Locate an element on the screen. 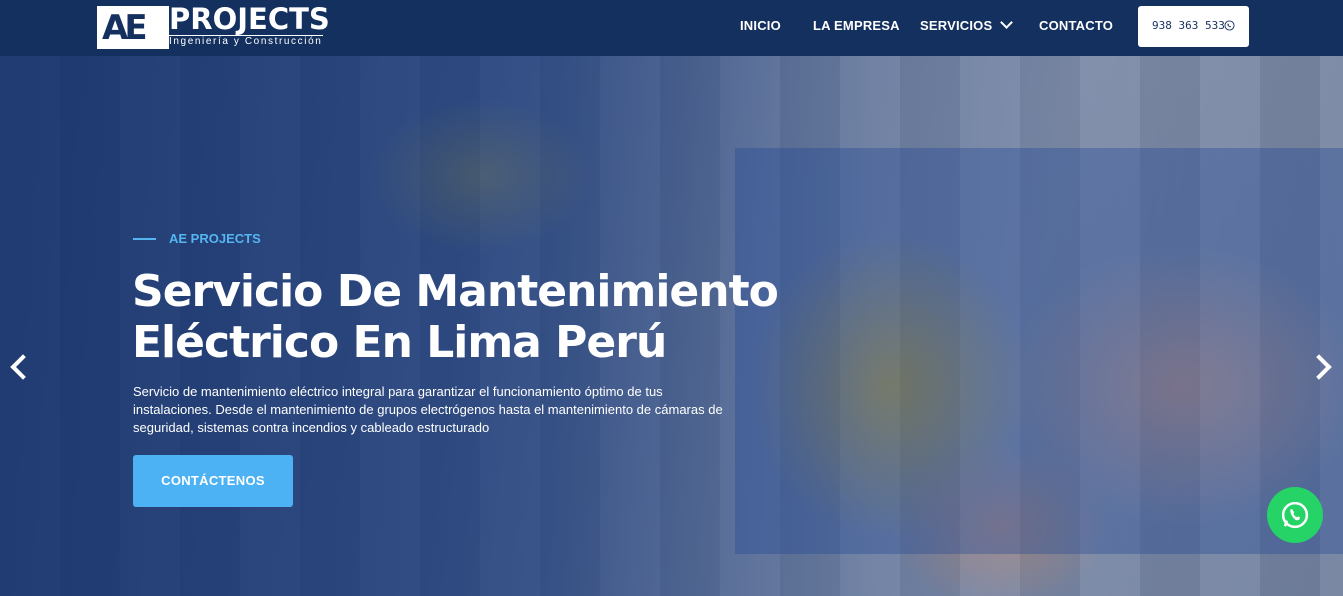 This screenshot has height=596, width=1343. logo-name: PROJECTS is located at coordinates (249, 19).